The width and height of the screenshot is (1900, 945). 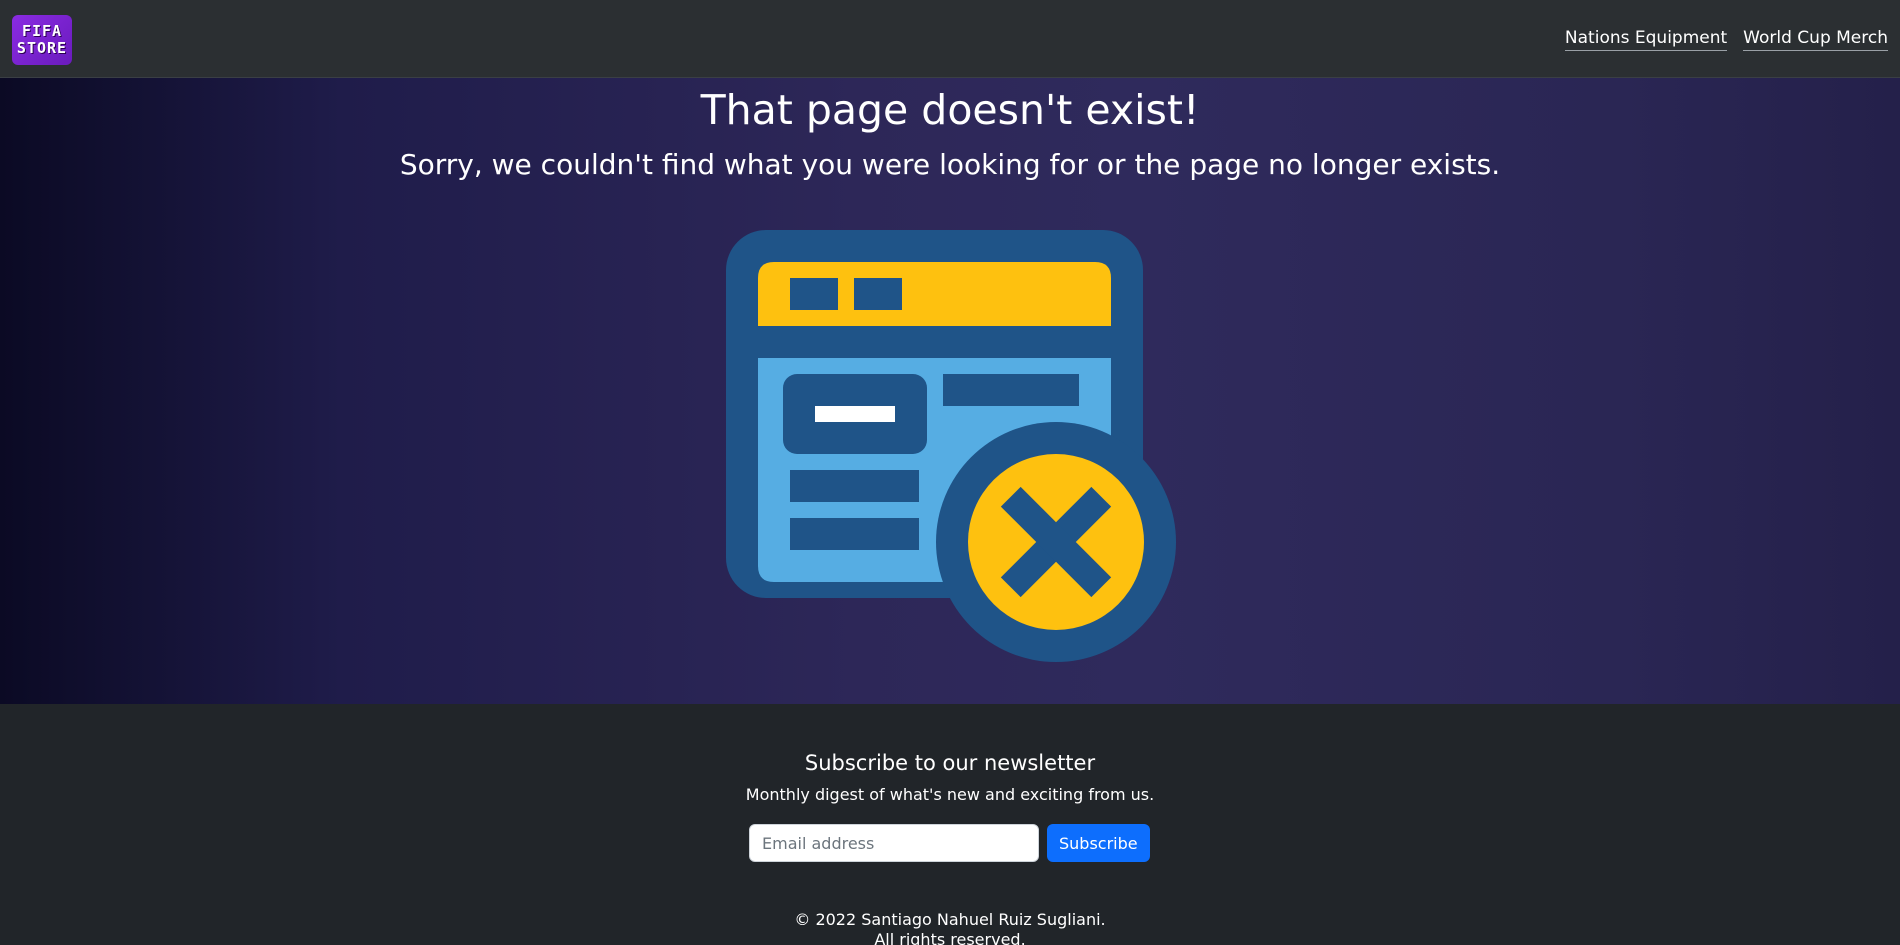 I want to click on logo-line-2: STORE, so click(x=42, y=48).